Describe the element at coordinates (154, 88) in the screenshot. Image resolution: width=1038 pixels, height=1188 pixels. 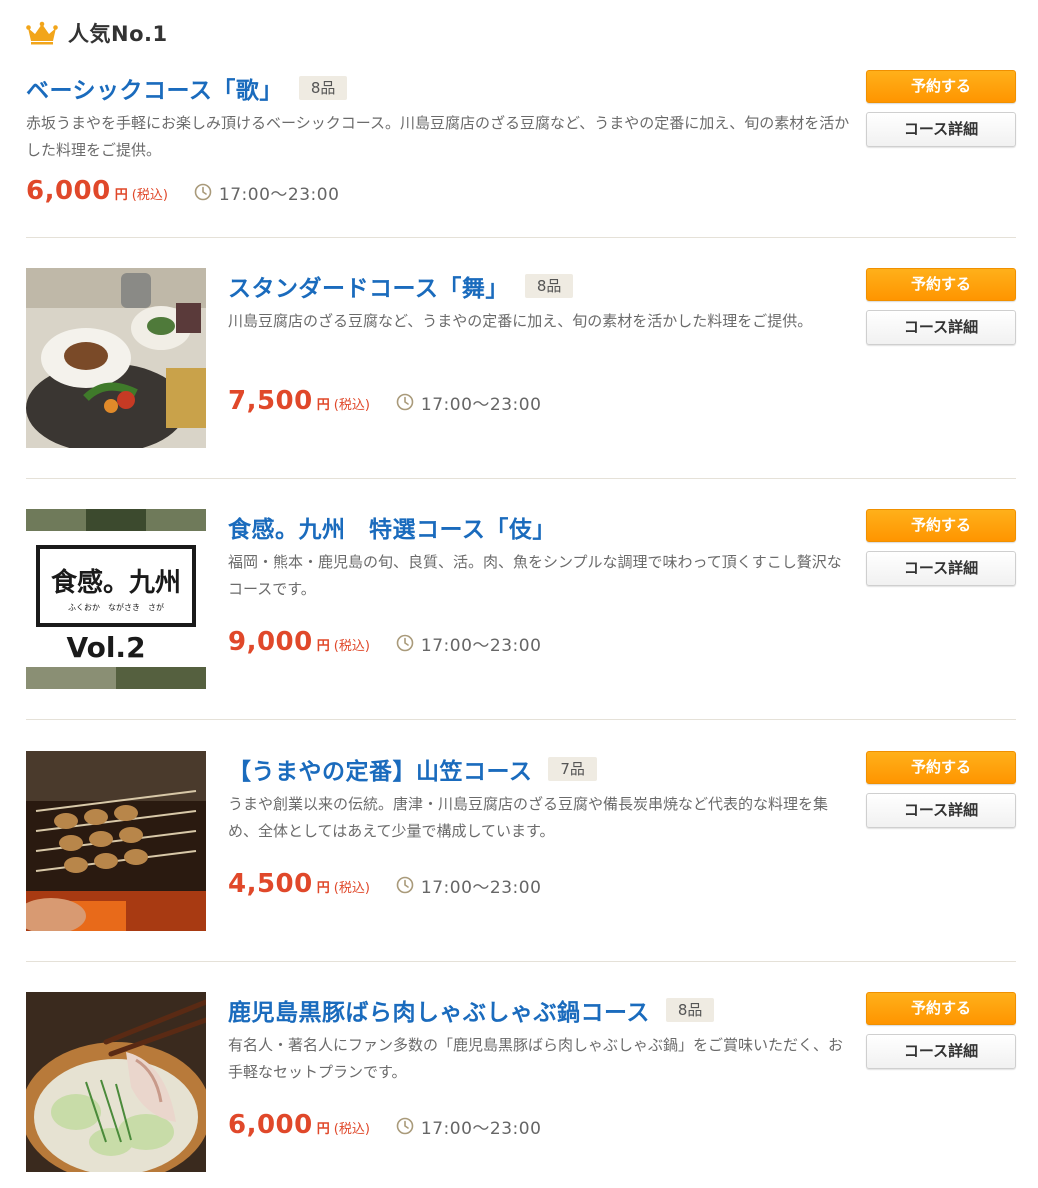
I see `course-title-link: ベーシックコース「歌」` at that location.